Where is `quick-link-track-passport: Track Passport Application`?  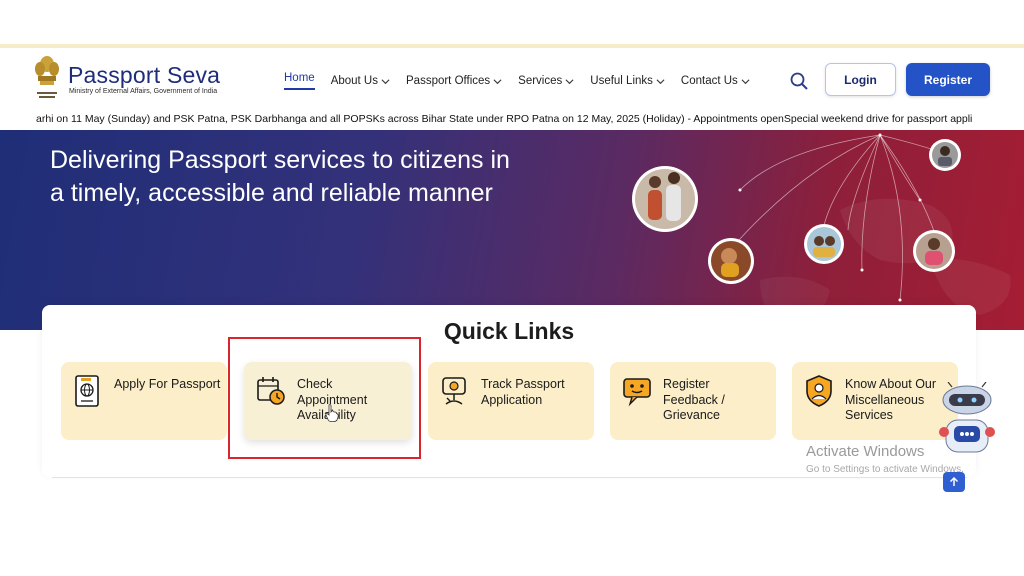
quick-link-track-passport: Track Passport Application is located at coordinates (511, 401).